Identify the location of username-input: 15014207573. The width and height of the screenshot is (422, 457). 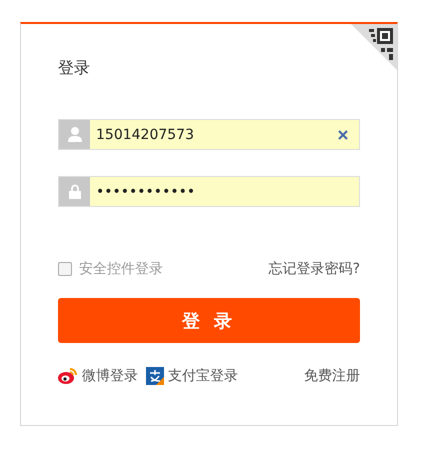
(213, 134).